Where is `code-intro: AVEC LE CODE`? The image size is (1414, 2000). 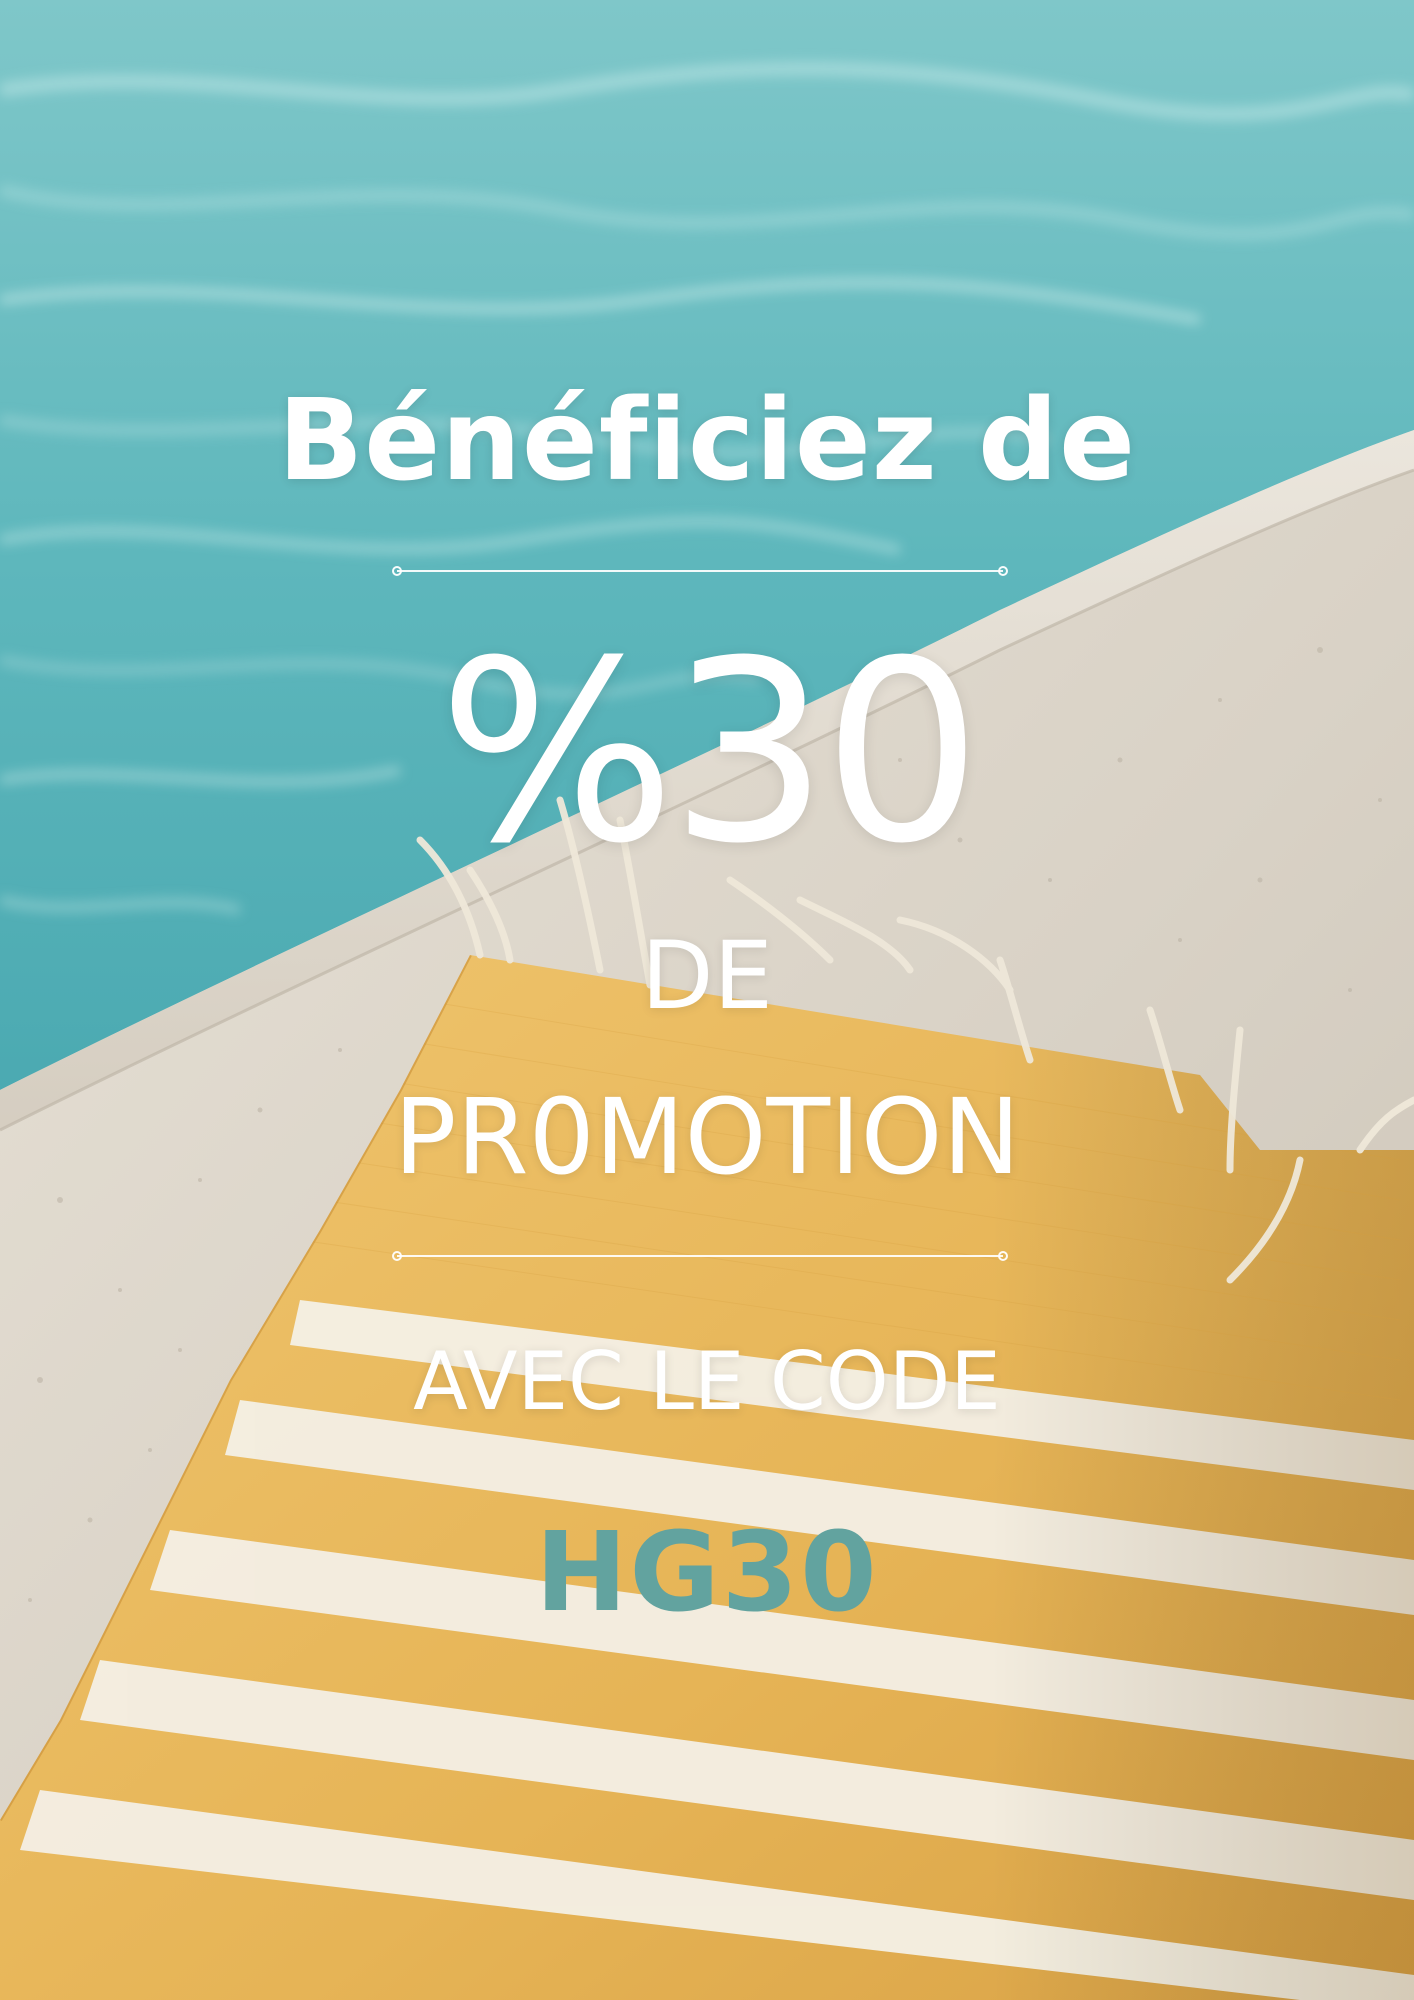
code-intro: AVEC LE CODE is located at coordinates (707, 1381).